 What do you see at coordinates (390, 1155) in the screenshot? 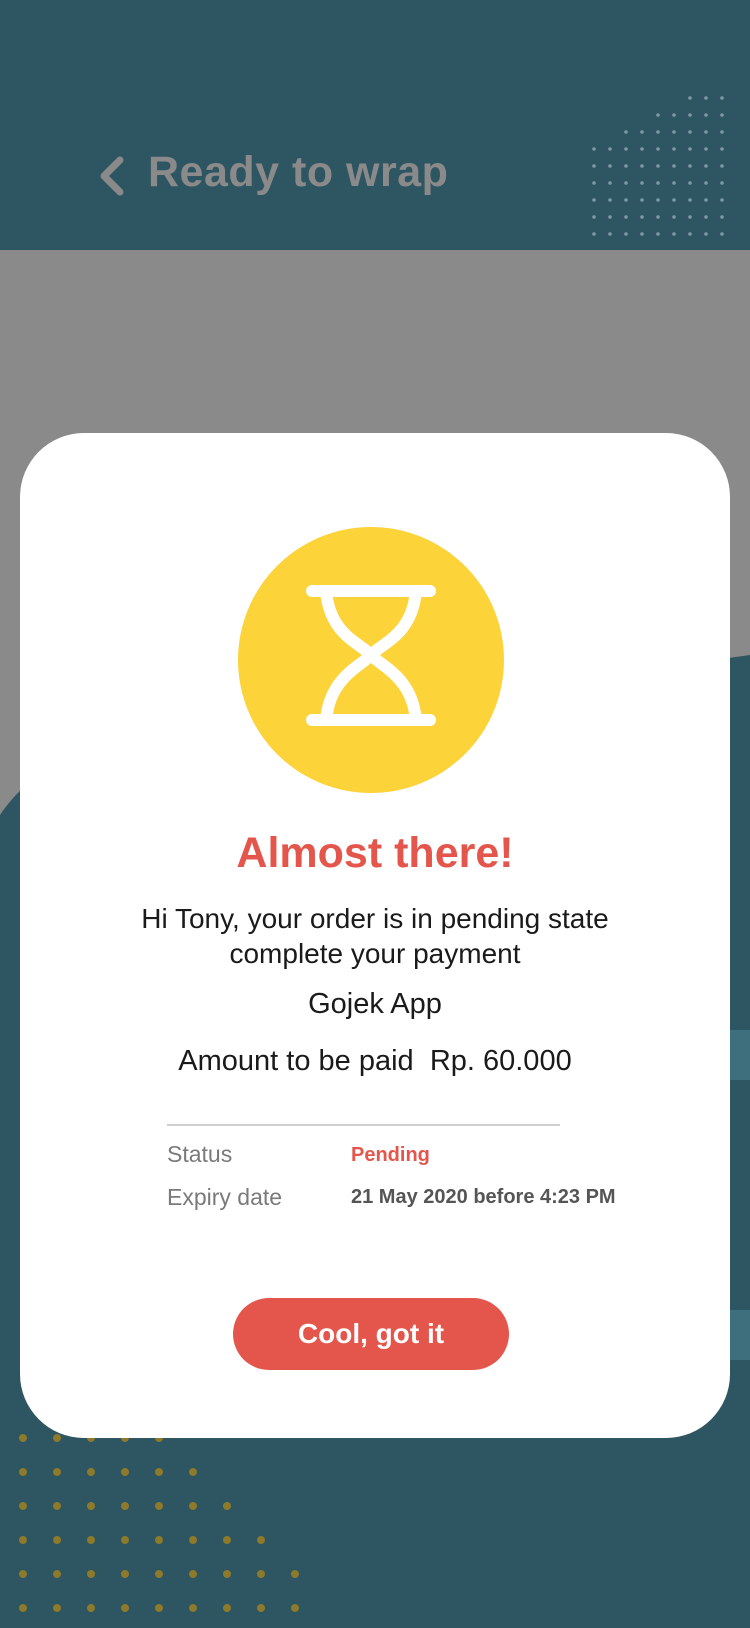
I see `status-badge: Pending` at bounding box center [390, 1155].